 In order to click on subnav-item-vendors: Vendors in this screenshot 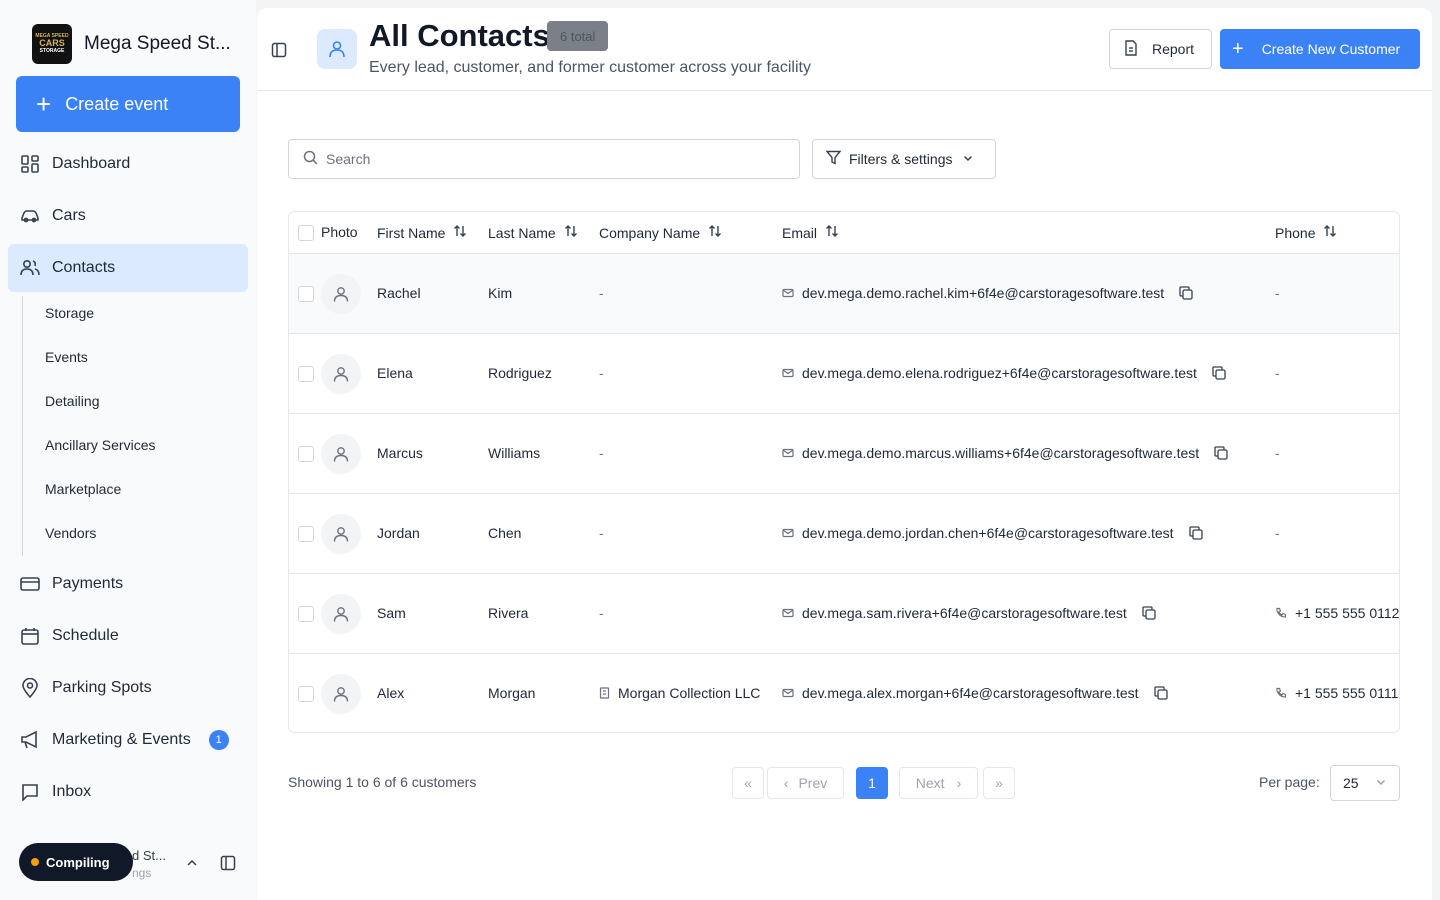, I will do `click(70, 533)`.